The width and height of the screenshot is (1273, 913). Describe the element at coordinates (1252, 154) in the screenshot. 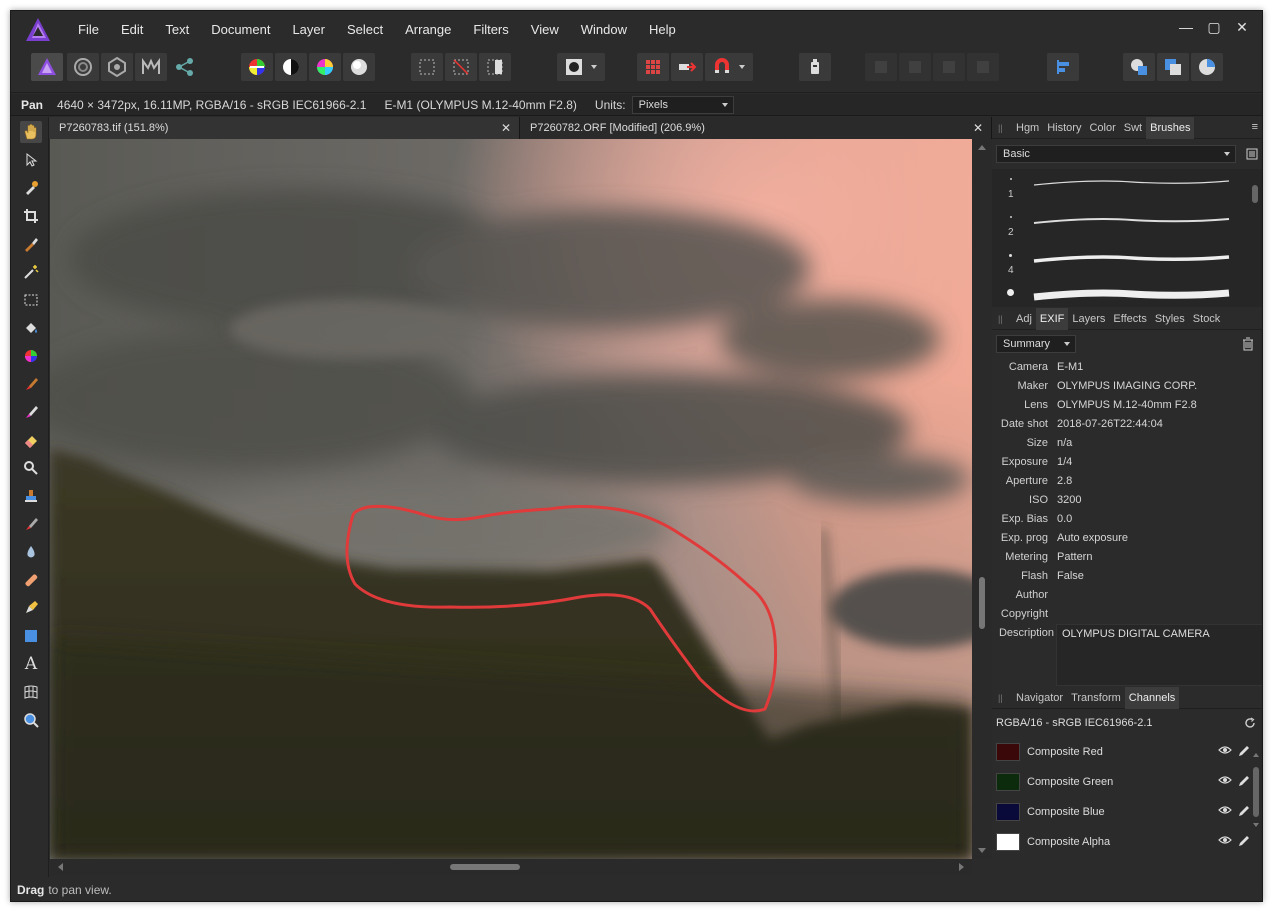

I see `list-view-icon` at that location.